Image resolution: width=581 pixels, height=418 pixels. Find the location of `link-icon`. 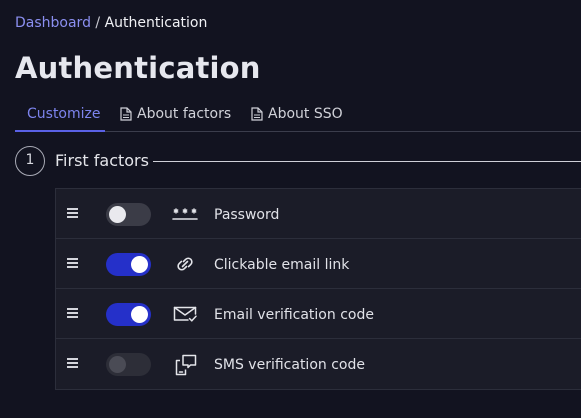

link-icon is located at coordinates (185, 264).